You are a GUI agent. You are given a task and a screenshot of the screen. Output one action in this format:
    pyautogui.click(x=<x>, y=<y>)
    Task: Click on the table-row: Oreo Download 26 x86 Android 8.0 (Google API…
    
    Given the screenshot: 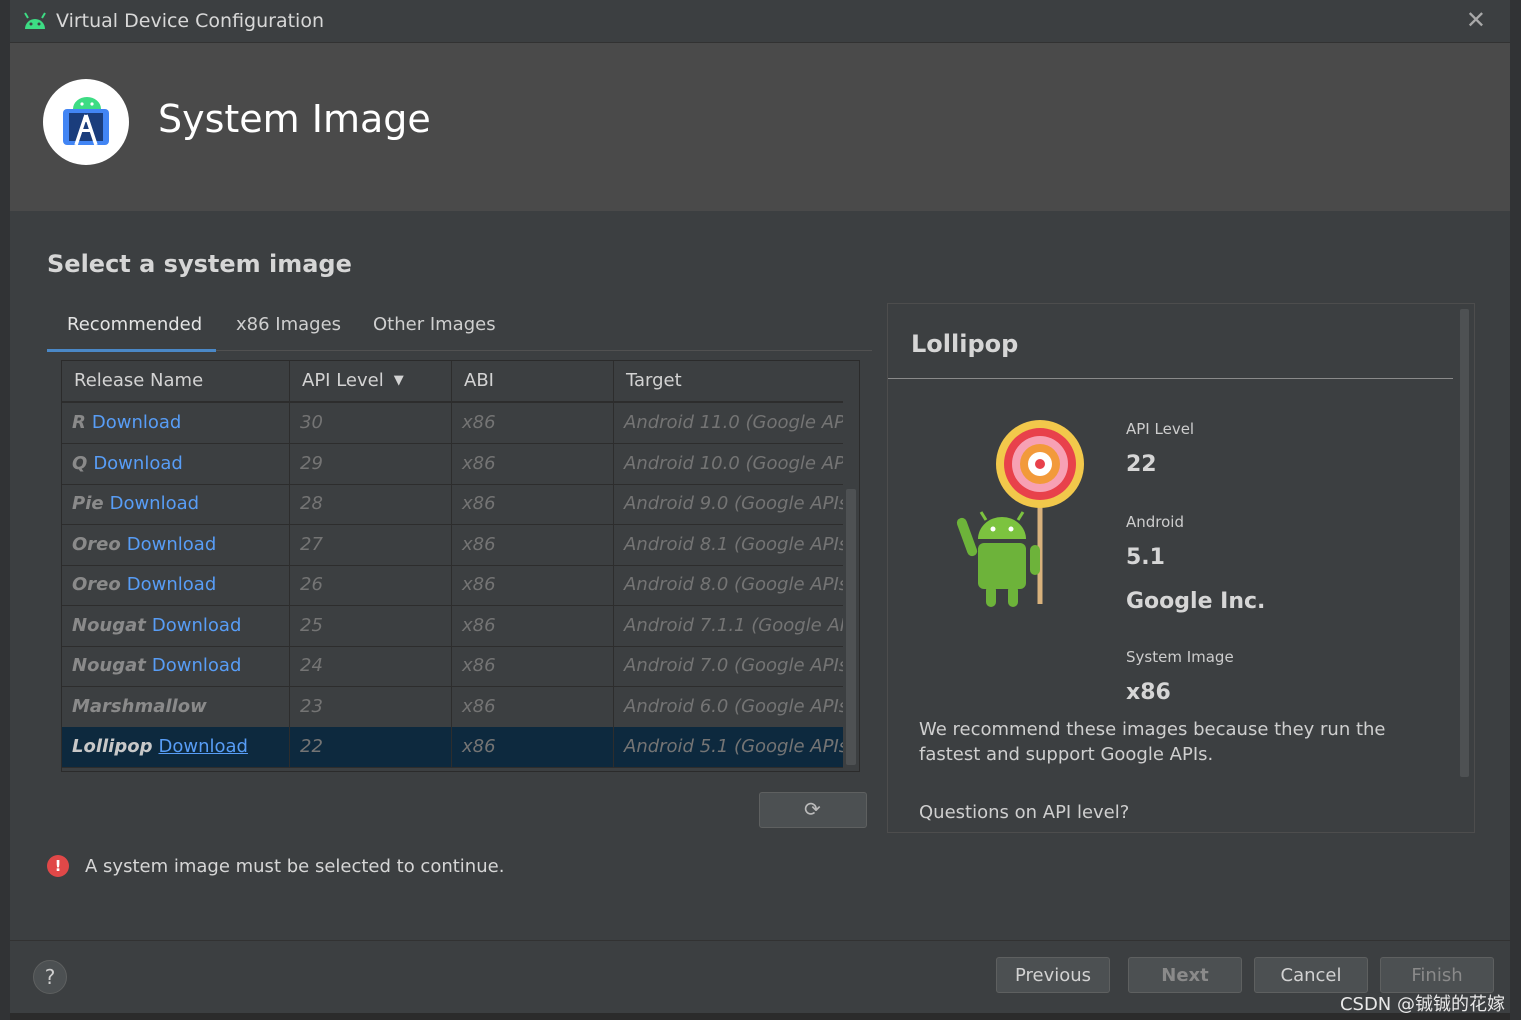 What is the action you would take?
    pyautogui.click(x=452, y=585)
    